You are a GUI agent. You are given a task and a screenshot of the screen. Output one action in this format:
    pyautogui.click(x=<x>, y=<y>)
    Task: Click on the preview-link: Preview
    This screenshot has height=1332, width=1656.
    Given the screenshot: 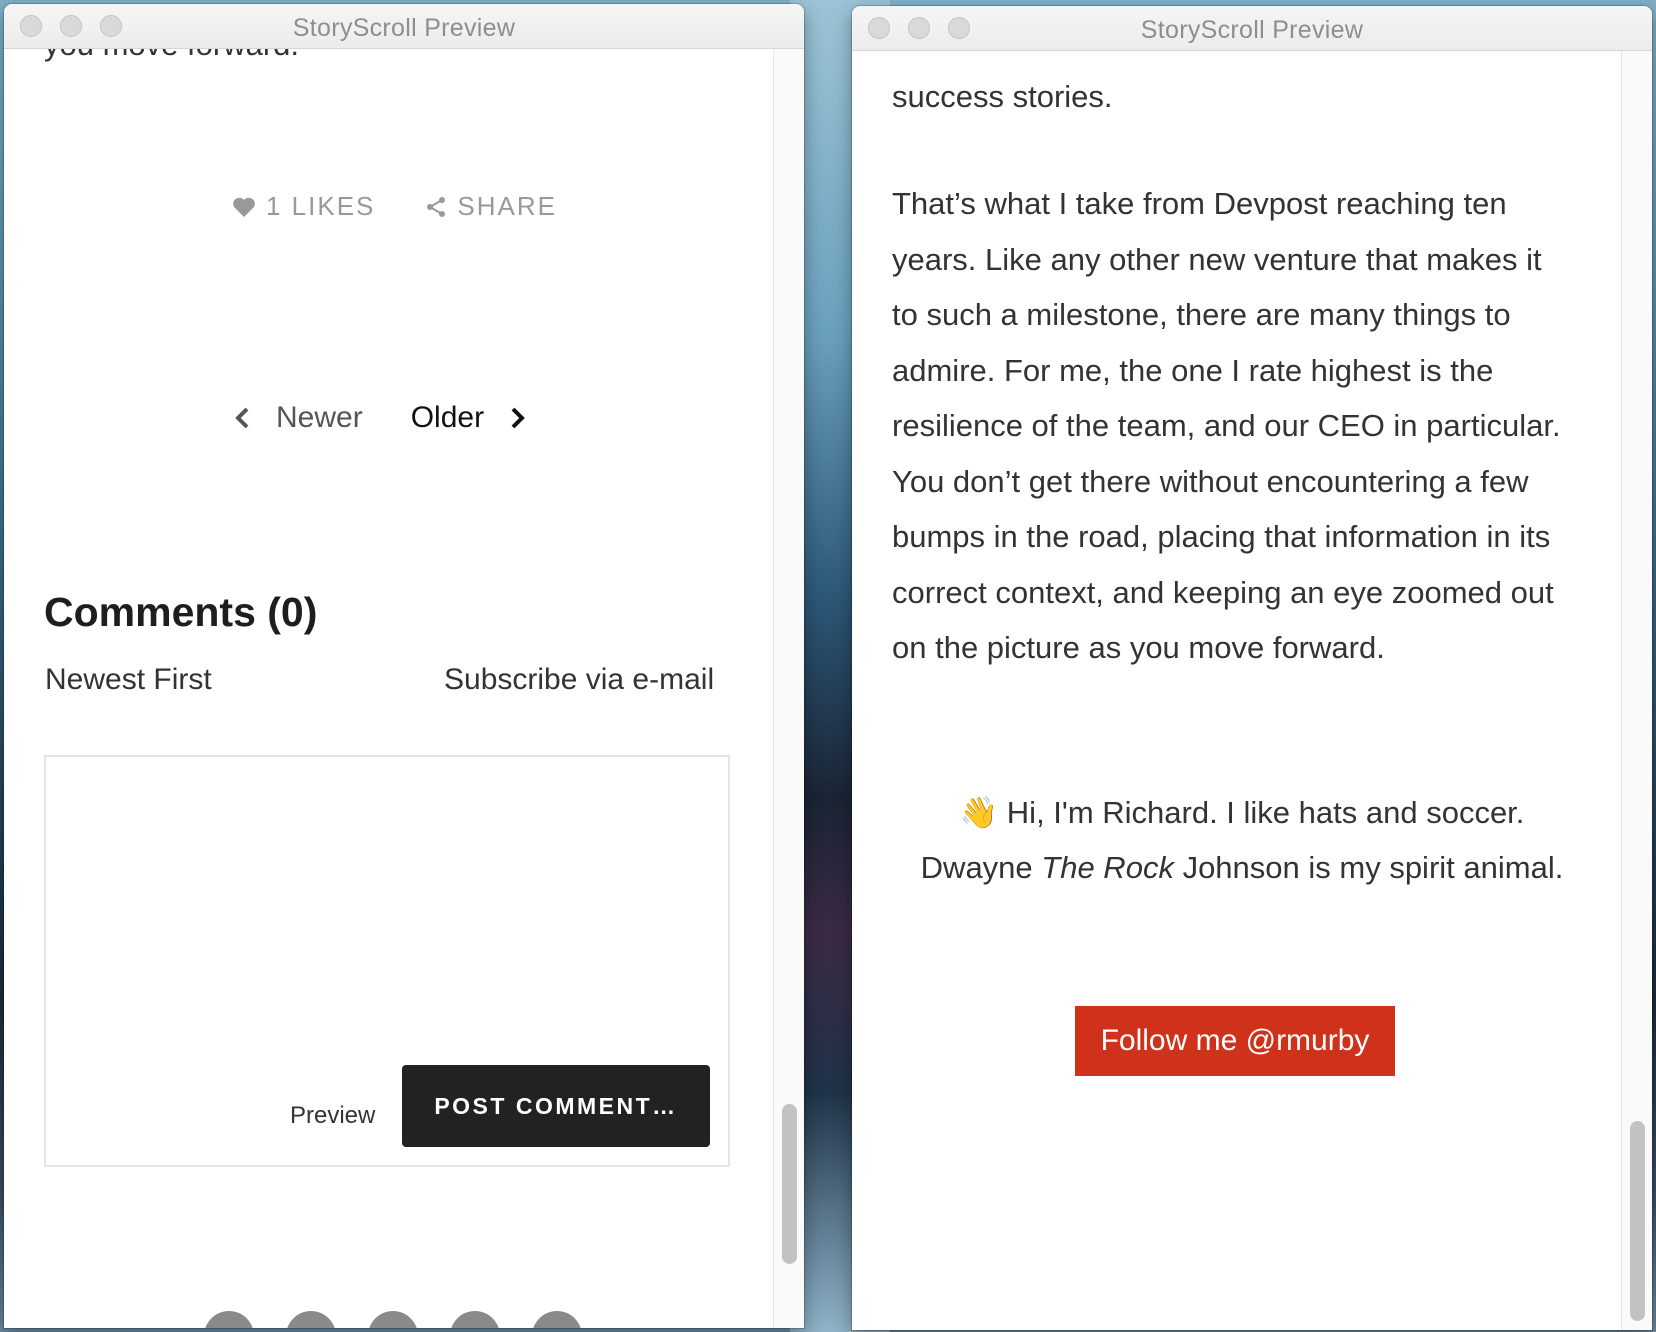 What is the action you would take?
    pyautogui.click(x=332, y=1116)
    